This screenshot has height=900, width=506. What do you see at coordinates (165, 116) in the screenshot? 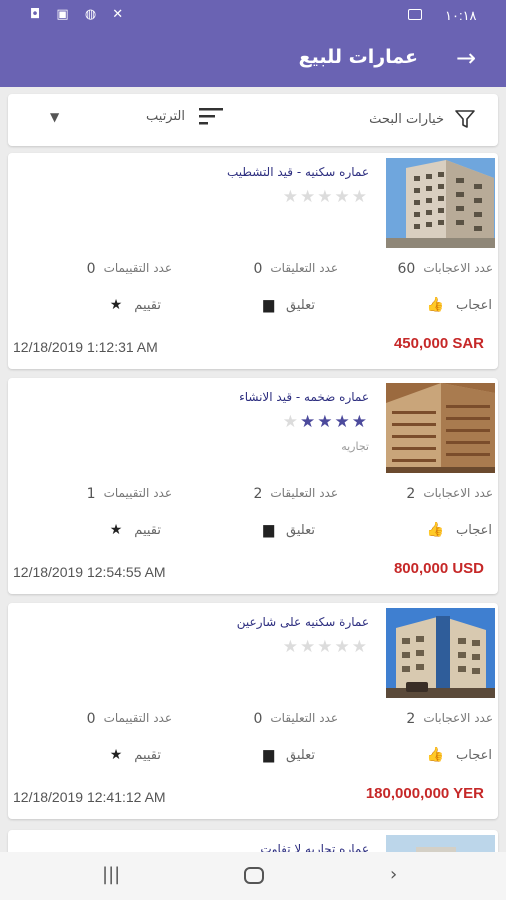
I see `sort-label: الترتيب` at bounding box center [165, 116].